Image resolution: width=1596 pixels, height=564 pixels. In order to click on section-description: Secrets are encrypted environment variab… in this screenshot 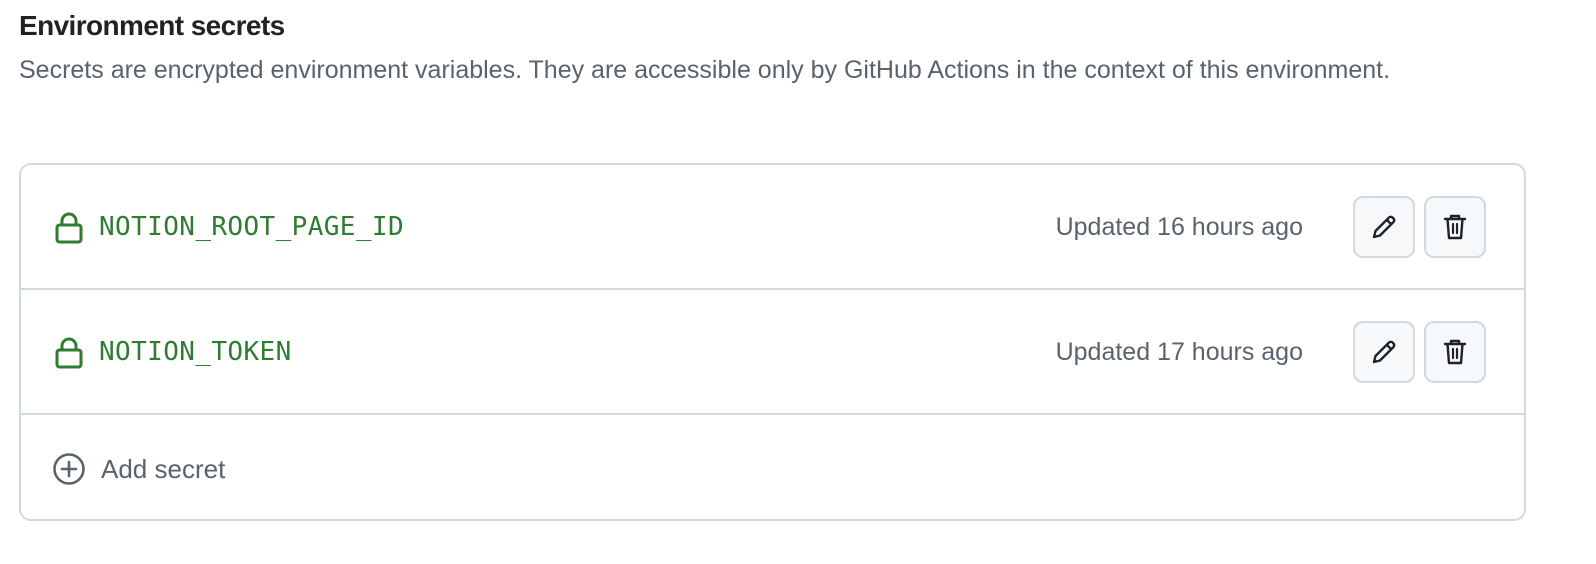, I will do `click(705, 70)`.